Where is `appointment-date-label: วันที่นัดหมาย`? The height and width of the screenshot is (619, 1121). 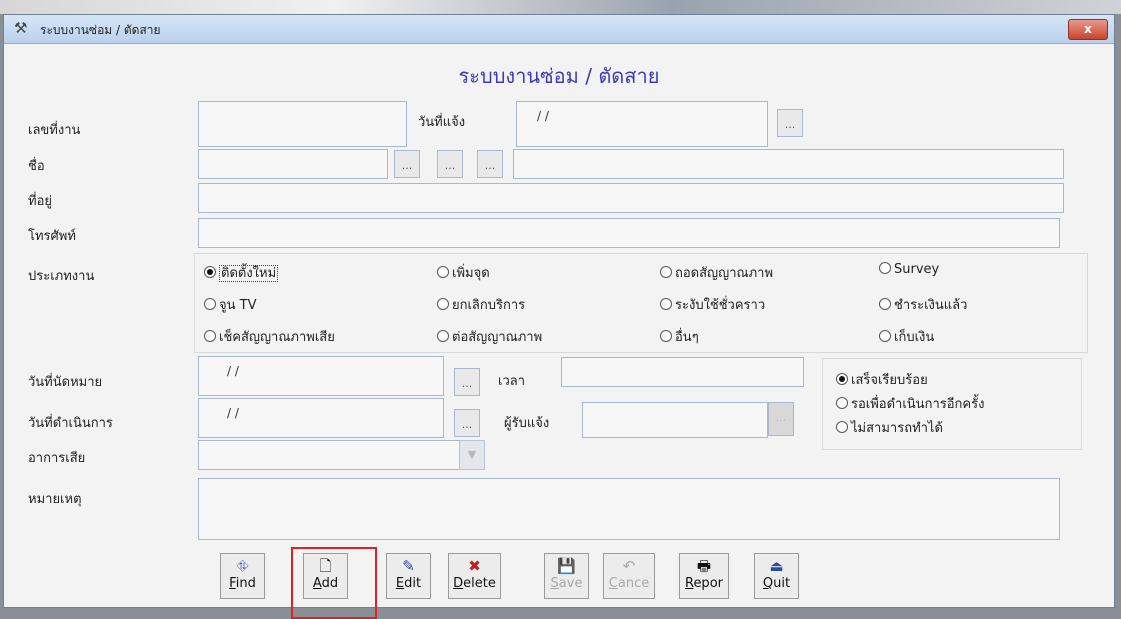
appointment-date-label: วันที่นัดหมาย is located at coordinates (65, 382).